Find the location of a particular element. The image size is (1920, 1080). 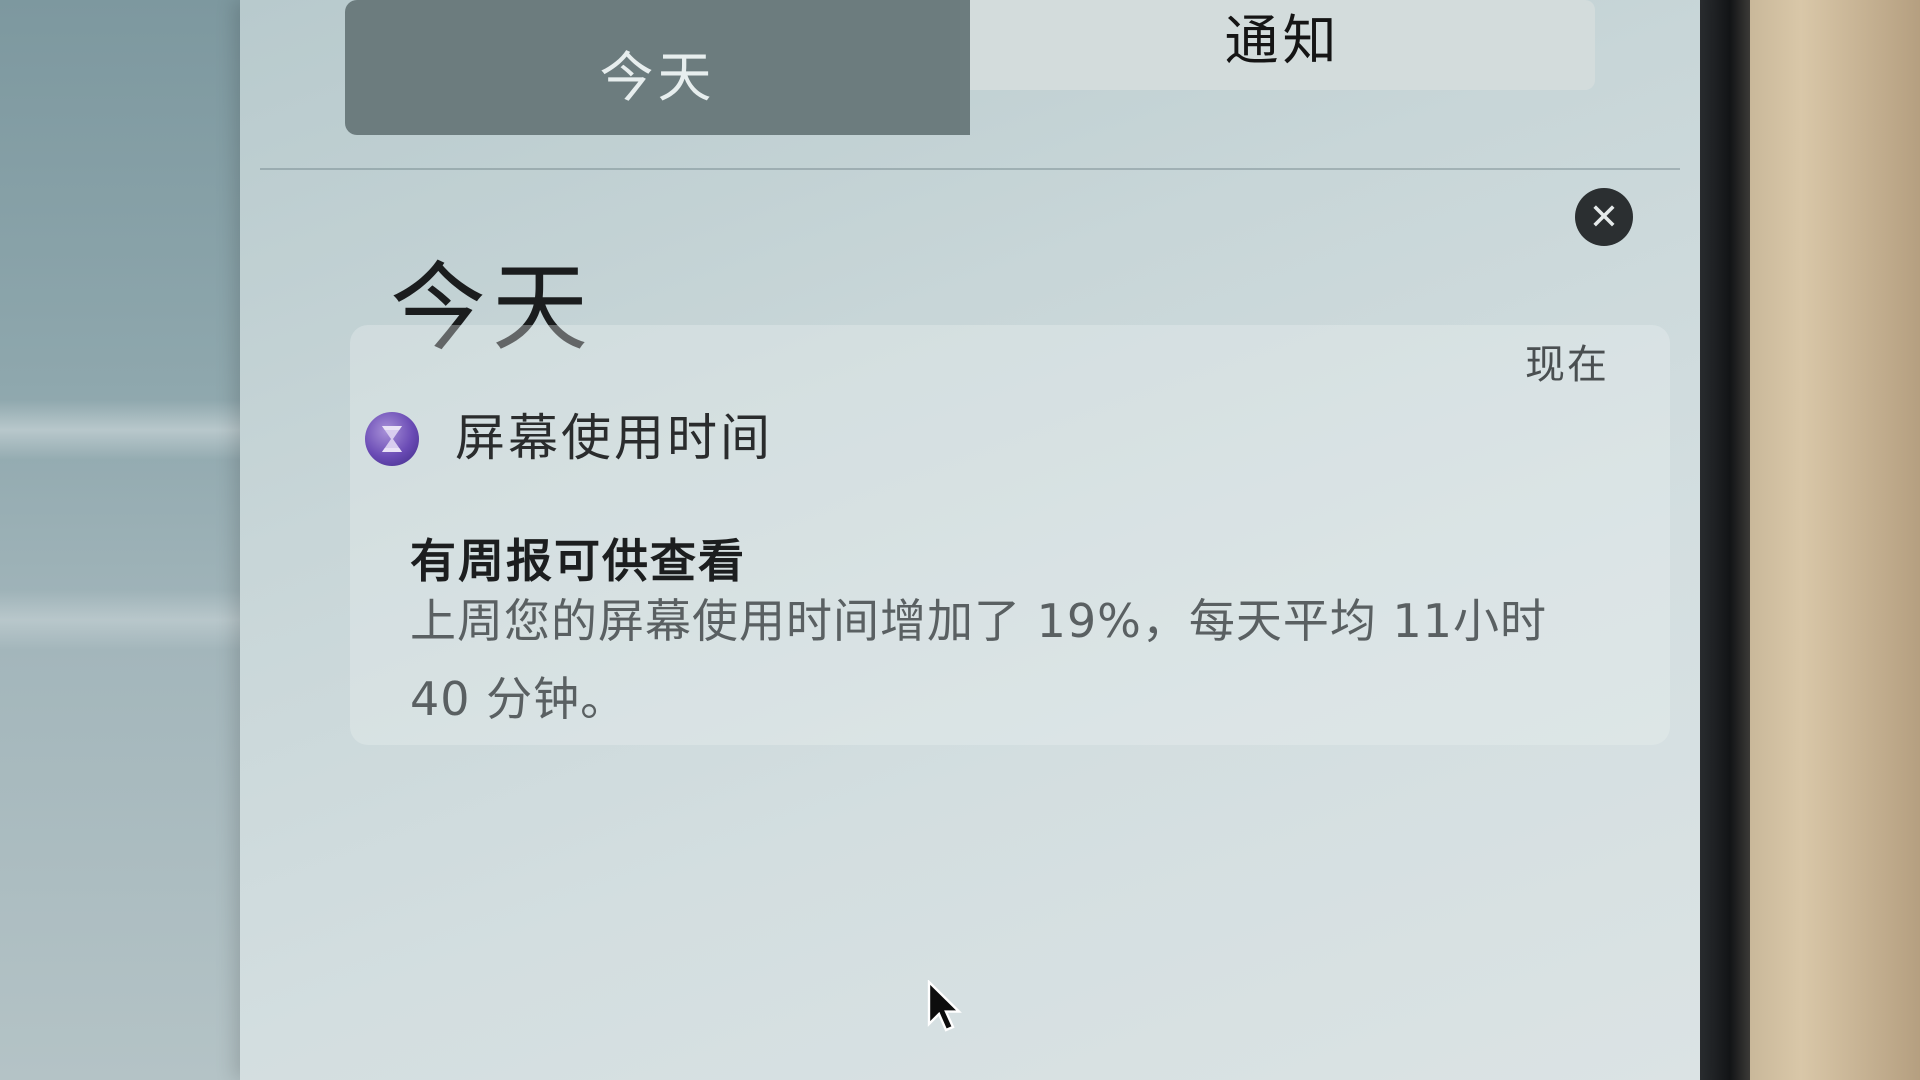

divider is located at coordinates (970, 169).